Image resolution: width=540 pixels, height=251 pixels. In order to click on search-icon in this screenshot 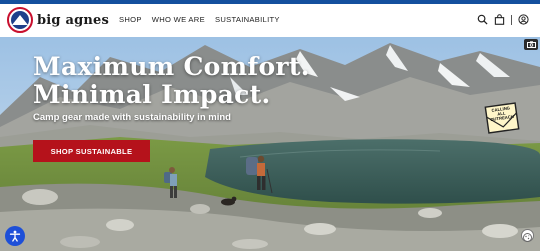, I will do `click(482, 19)`.